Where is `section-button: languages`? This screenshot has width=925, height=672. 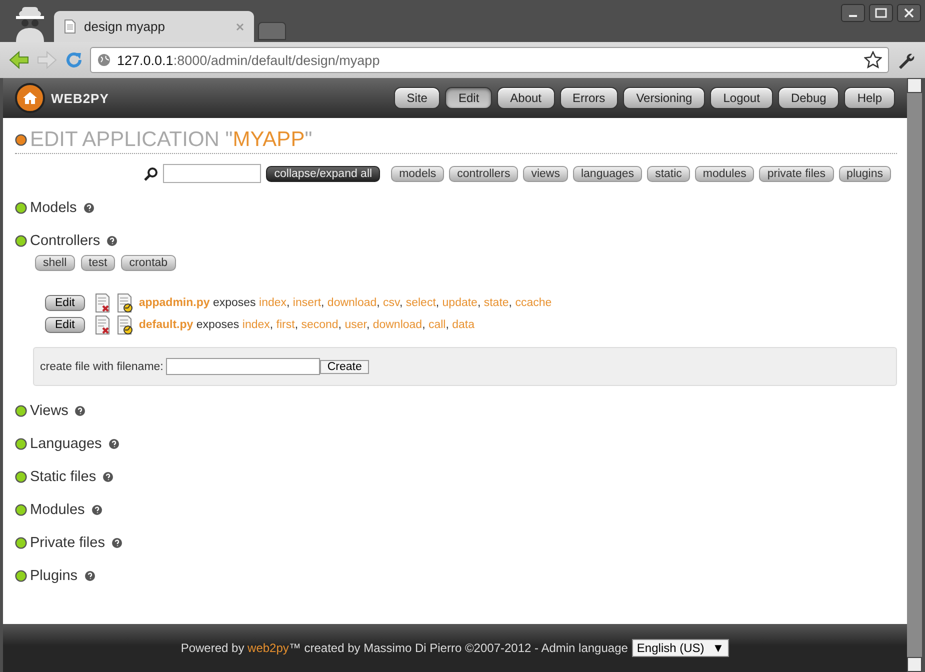 section-button: languages is located at coordinates (607, 174).